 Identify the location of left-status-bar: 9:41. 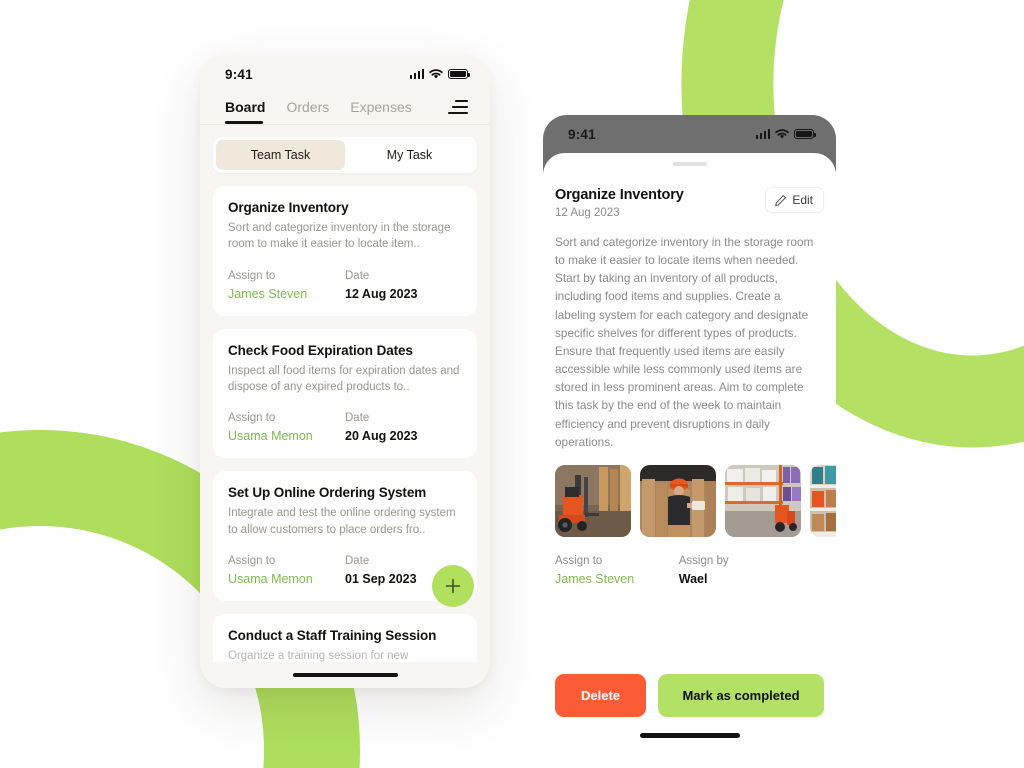
(345, 74).